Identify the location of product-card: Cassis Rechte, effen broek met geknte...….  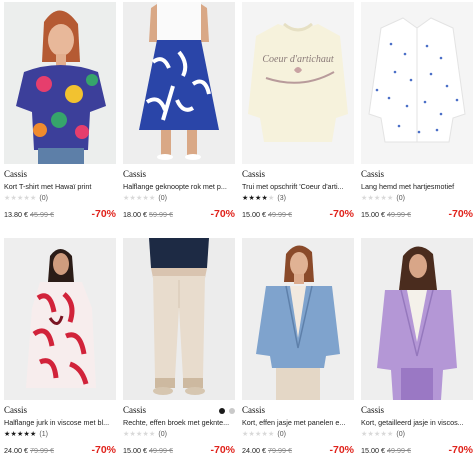
(179, 347).